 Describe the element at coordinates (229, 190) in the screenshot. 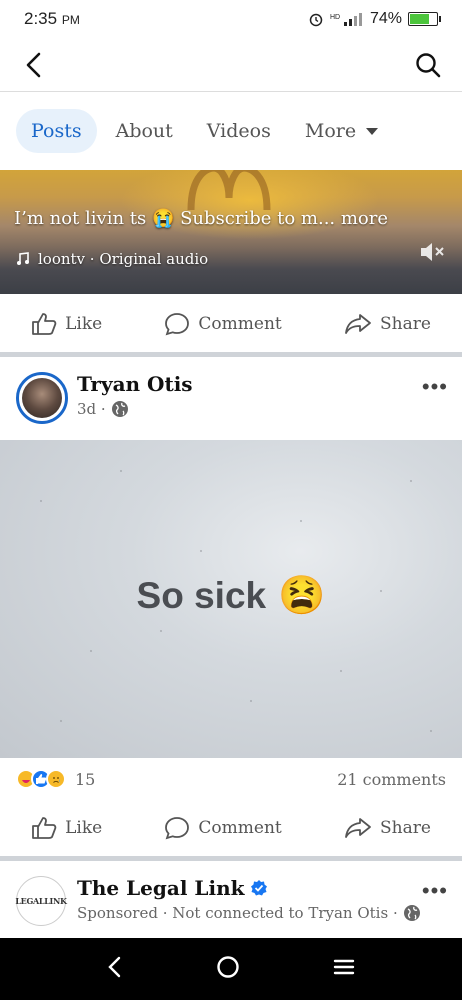

I see `mcdonalds-logo-icon` at that location.